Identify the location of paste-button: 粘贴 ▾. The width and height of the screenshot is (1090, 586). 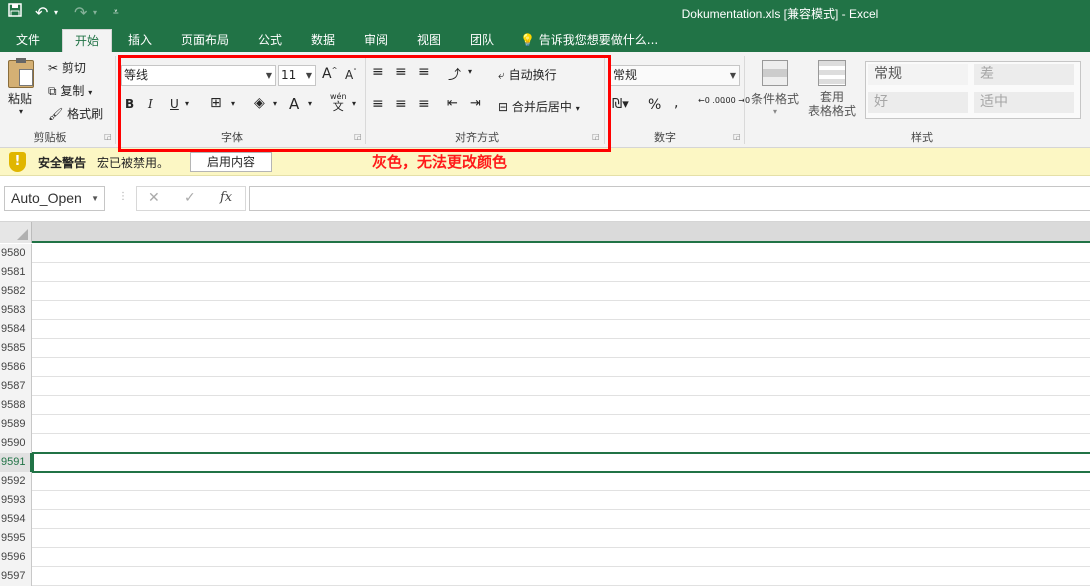
(21, 87).